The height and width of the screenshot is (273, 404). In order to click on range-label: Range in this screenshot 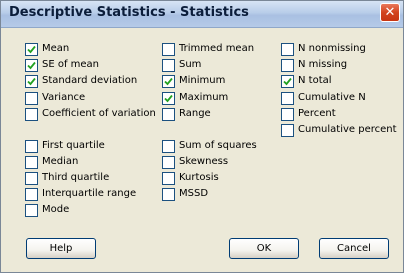, I will do `click(195, 113)`.